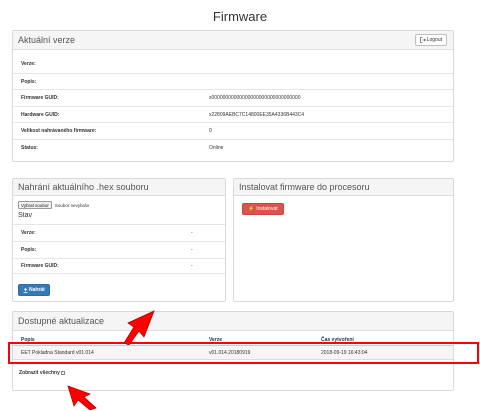  What do you see at coordinates (434, 40) in the screenshot?
I see `logout-label: Logout` at bounding box center [434, 40].